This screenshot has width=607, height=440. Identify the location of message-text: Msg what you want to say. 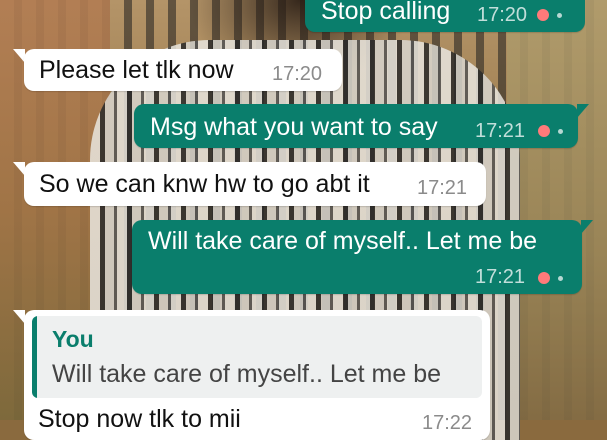
(294, 127).